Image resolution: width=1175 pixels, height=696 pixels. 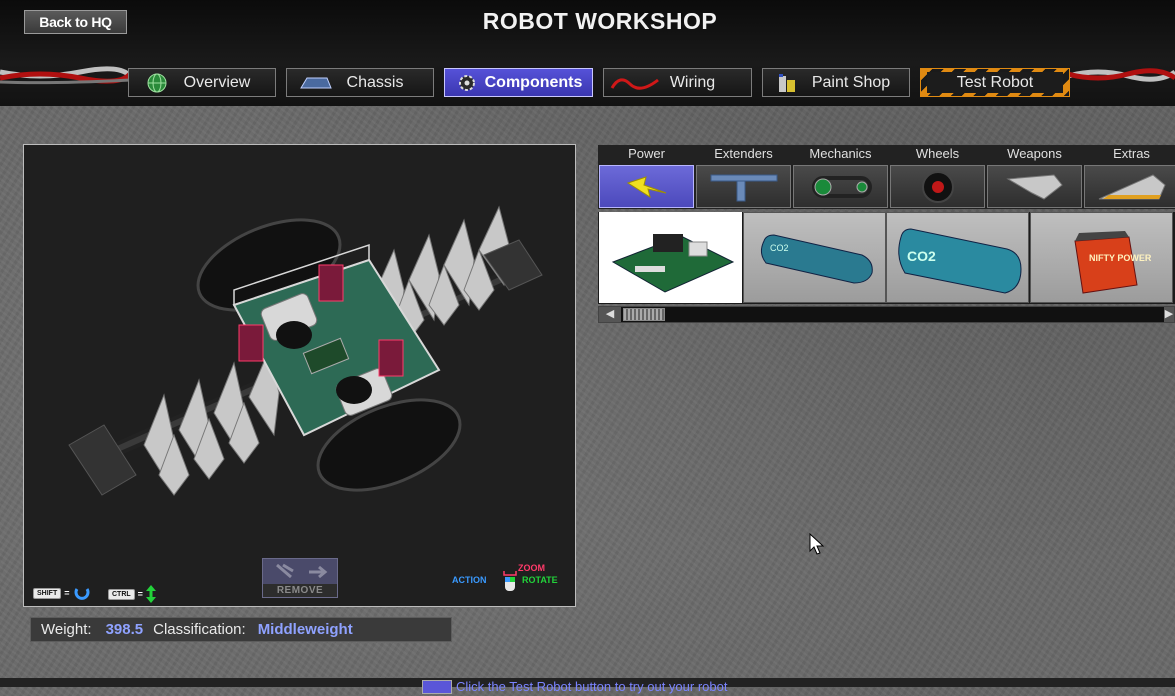 What do you see at coordinates (65, 75) in the screenshot?
I see `wire-decoration-left` at bounding box center [65, 75].